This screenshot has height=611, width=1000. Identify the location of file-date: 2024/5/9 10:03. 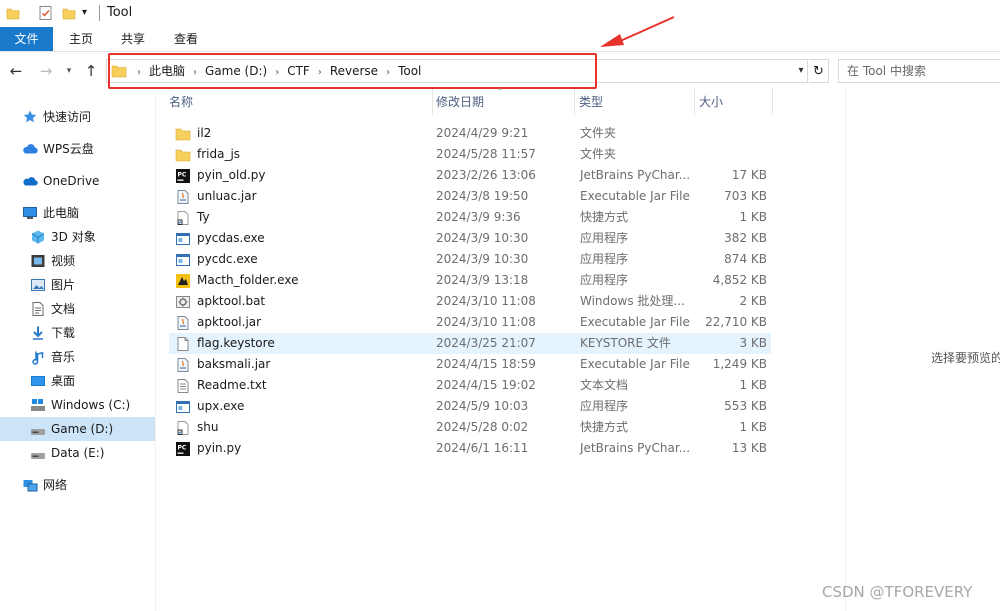
(482, 406).